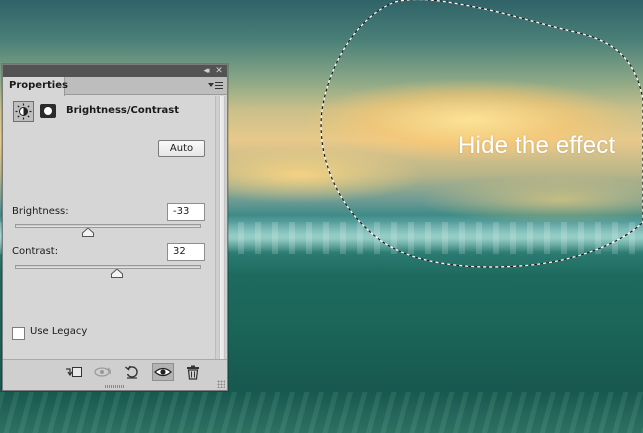 The width and height of the screenshot is (643, 433). I want to click on toggle-visibility-icon, so click(163, 372).